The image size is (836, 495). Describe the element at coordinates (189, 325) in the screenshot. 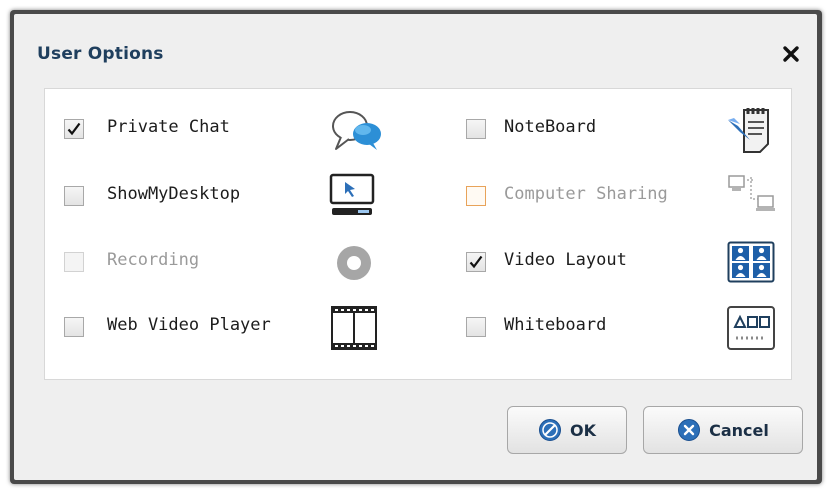

I see `web-video-player-label: Web Video Player` at that location.